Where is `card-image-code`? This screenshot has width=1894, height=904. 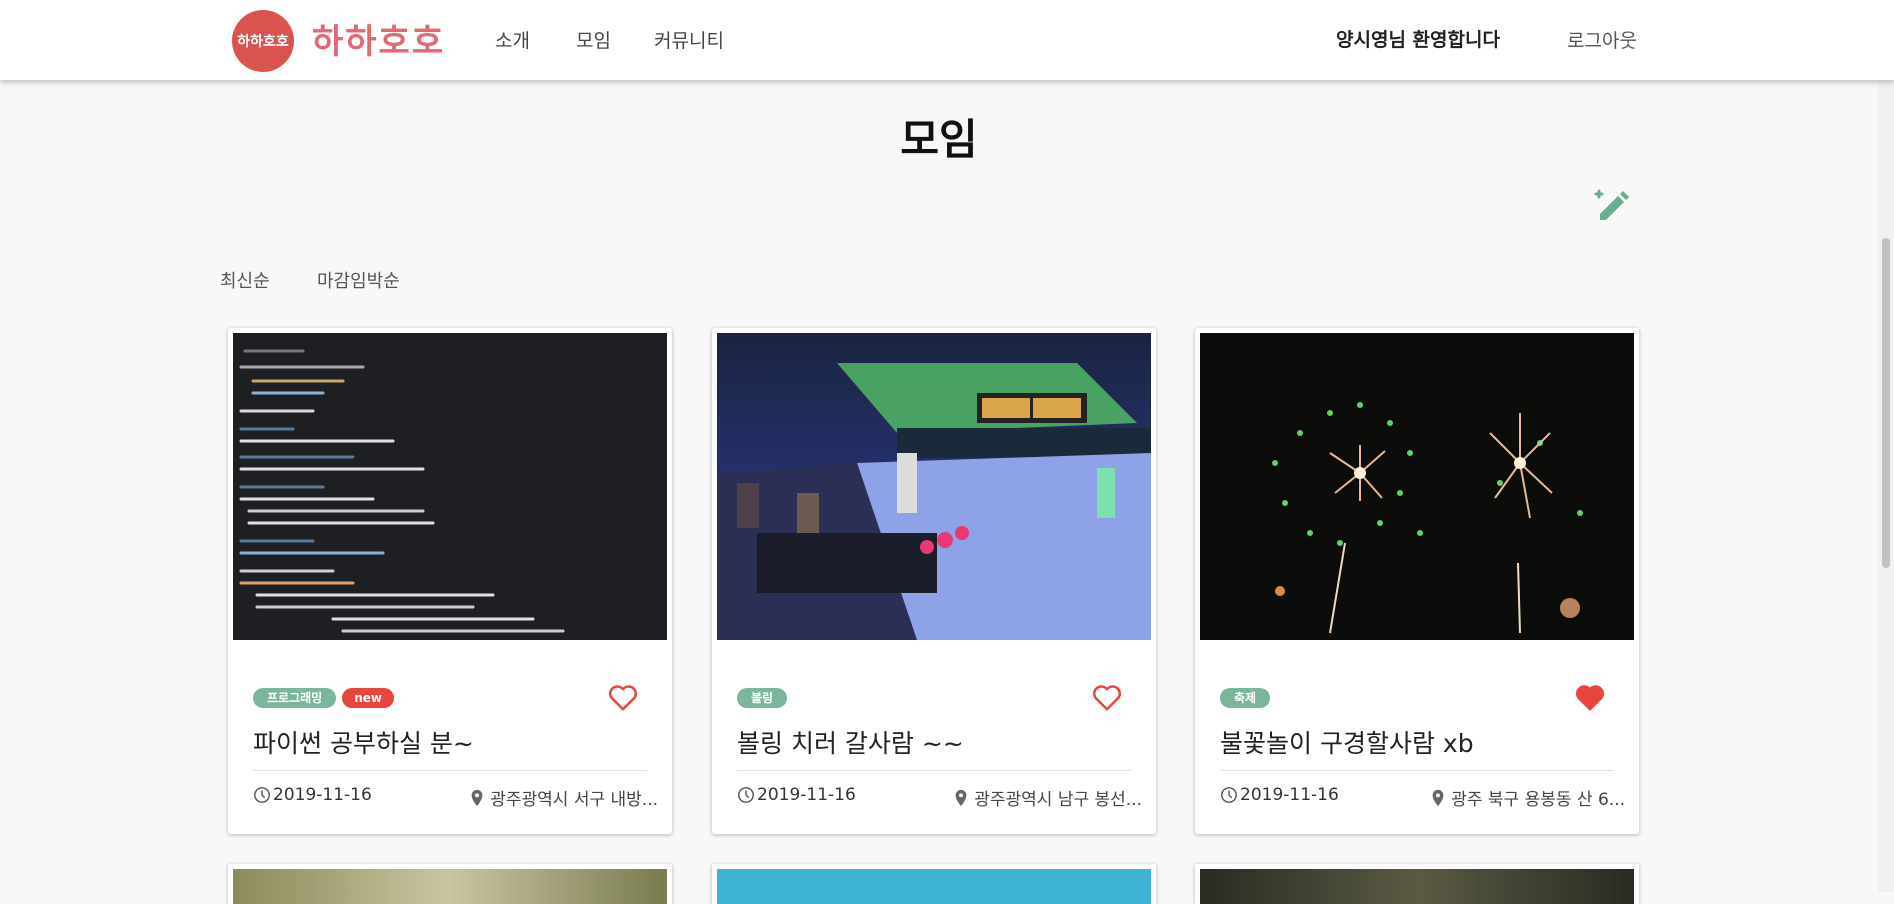 card-image-code is located at coordinates (450, 486).